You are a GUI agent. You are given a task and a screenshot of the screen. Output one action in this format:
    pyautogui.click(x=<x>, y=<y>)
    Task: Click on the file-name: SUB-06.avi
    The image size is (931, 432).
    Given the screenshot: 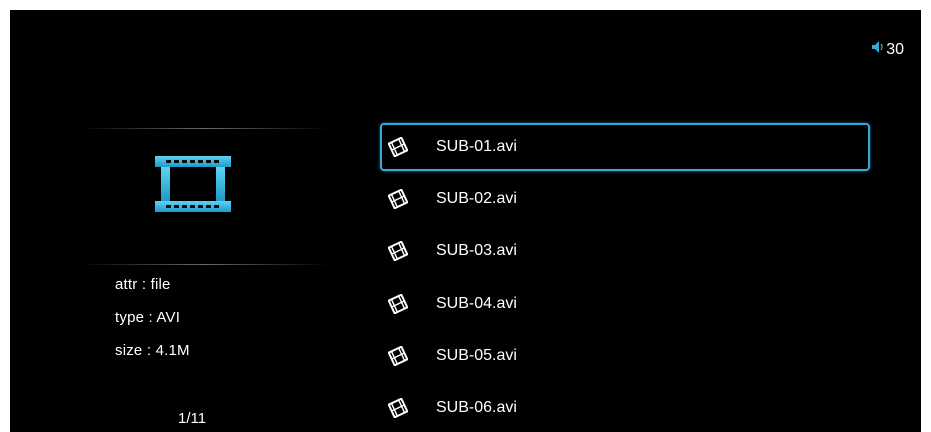 What is the action you would take?
    pyautogui.click(x=476, y=407)
    